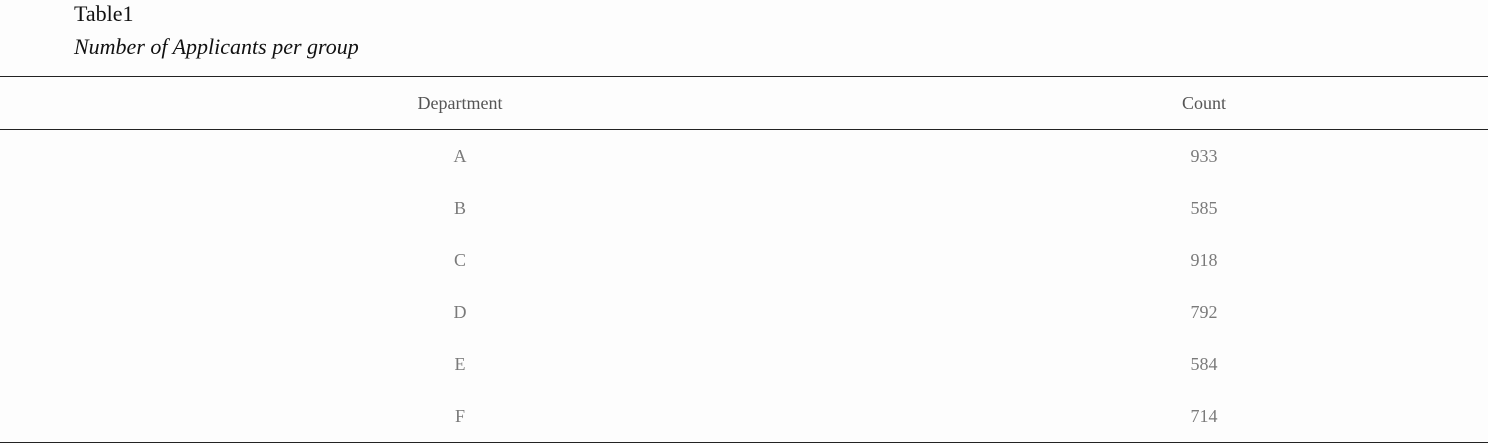  Describe the element at coordinates (216, 46) in the screenshot. I see `table-subtitle: Number of Applicants per group` at that location.